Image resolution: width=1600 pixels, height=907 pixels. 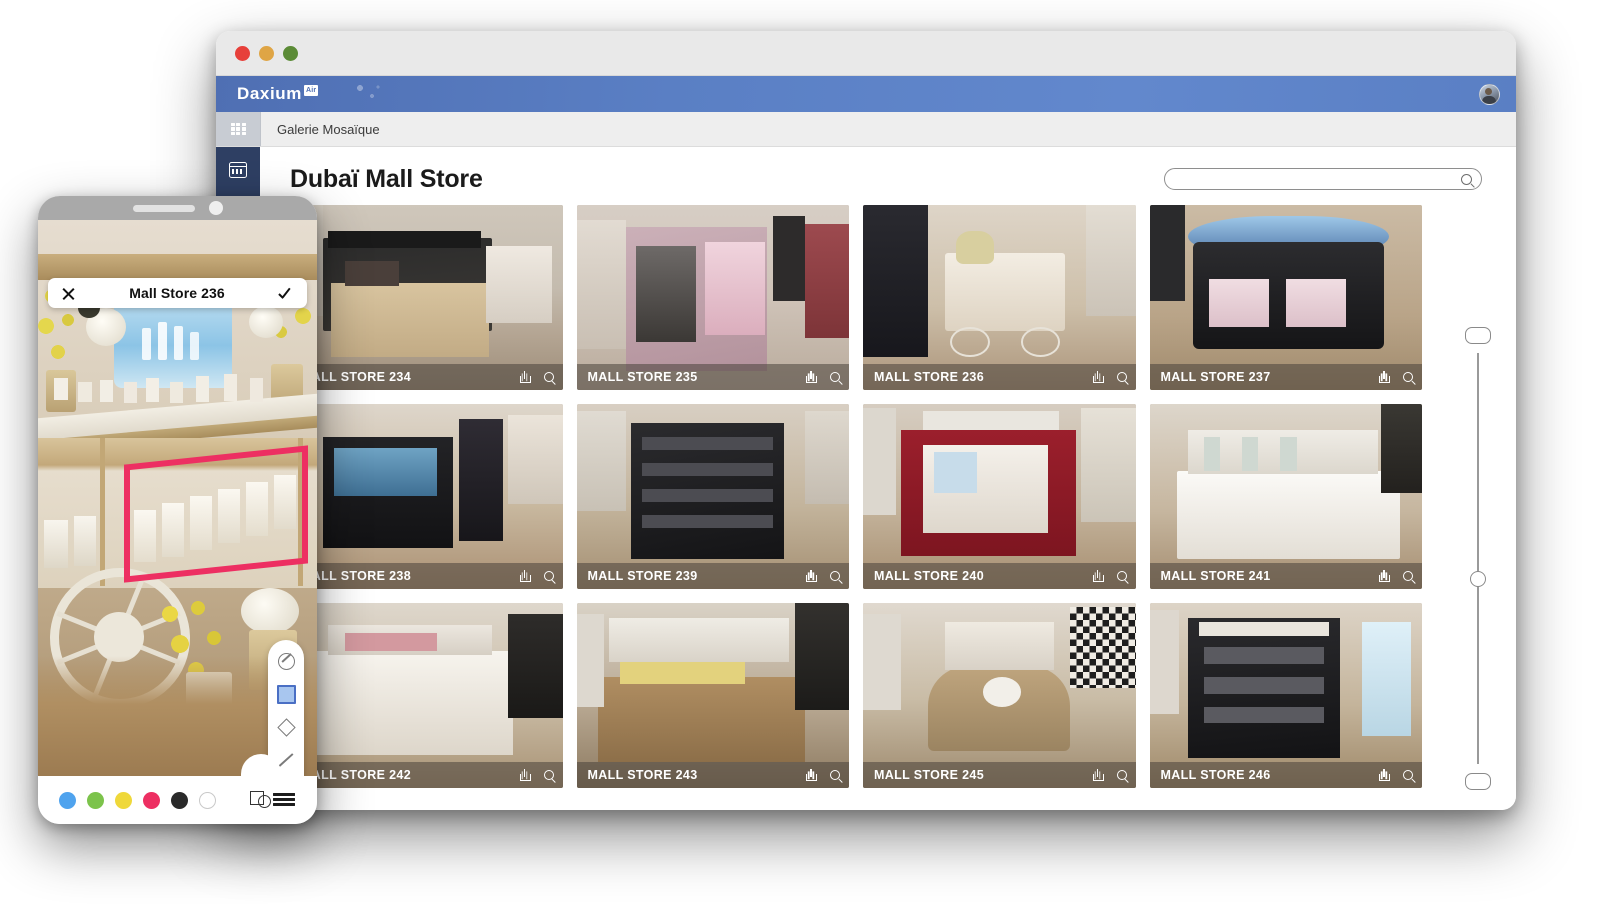 What do you see at coordinates (866, 53) in the screenshot?
I see `window-title-bar` at bounding box center [866, 53].